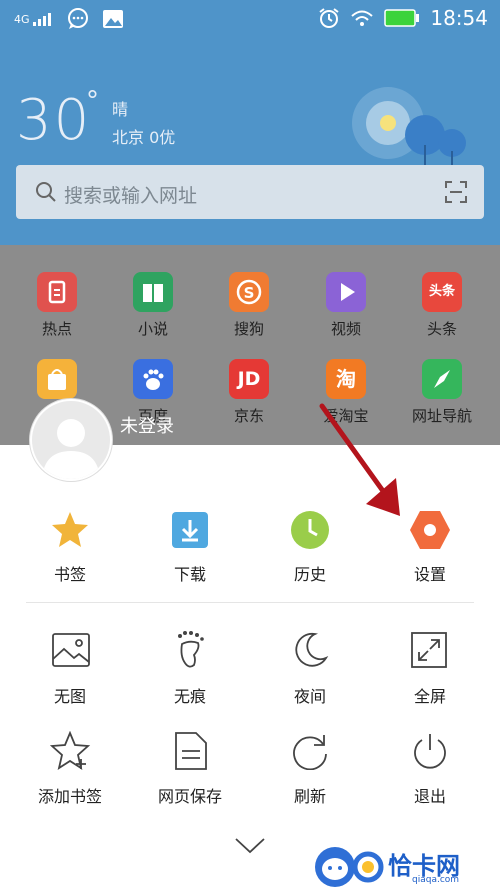  I want to click on shortcut-label-toutiao: 头条, so click(441, 329).